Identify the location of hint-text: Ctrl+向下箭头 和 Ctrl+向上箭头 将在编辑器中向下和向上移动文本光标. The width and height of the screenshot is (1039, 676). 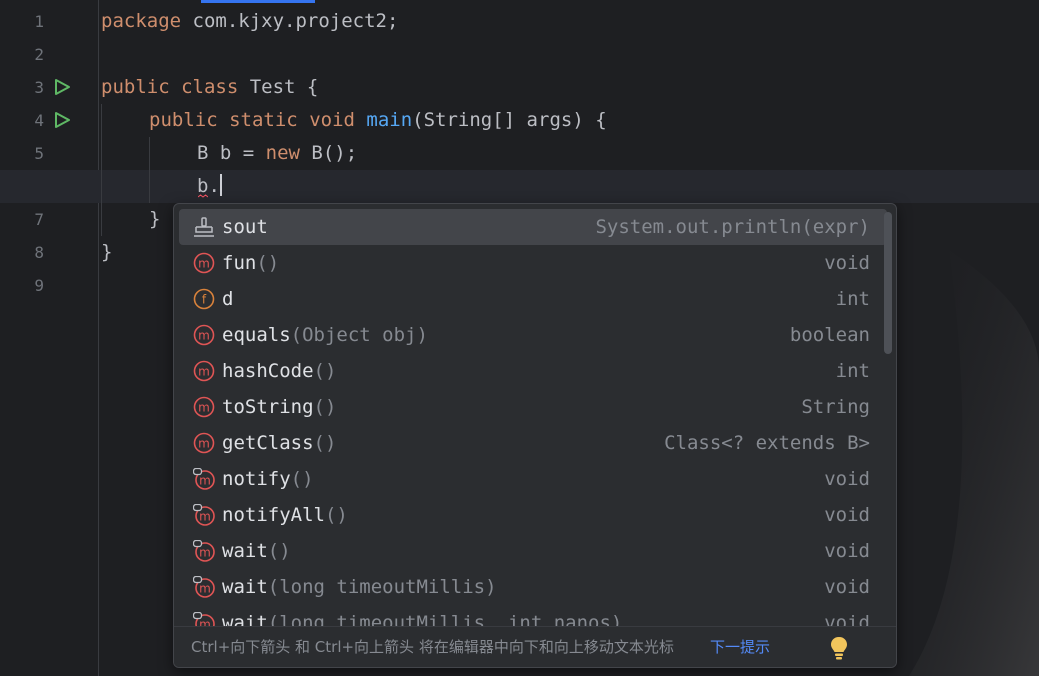
(432, 647).